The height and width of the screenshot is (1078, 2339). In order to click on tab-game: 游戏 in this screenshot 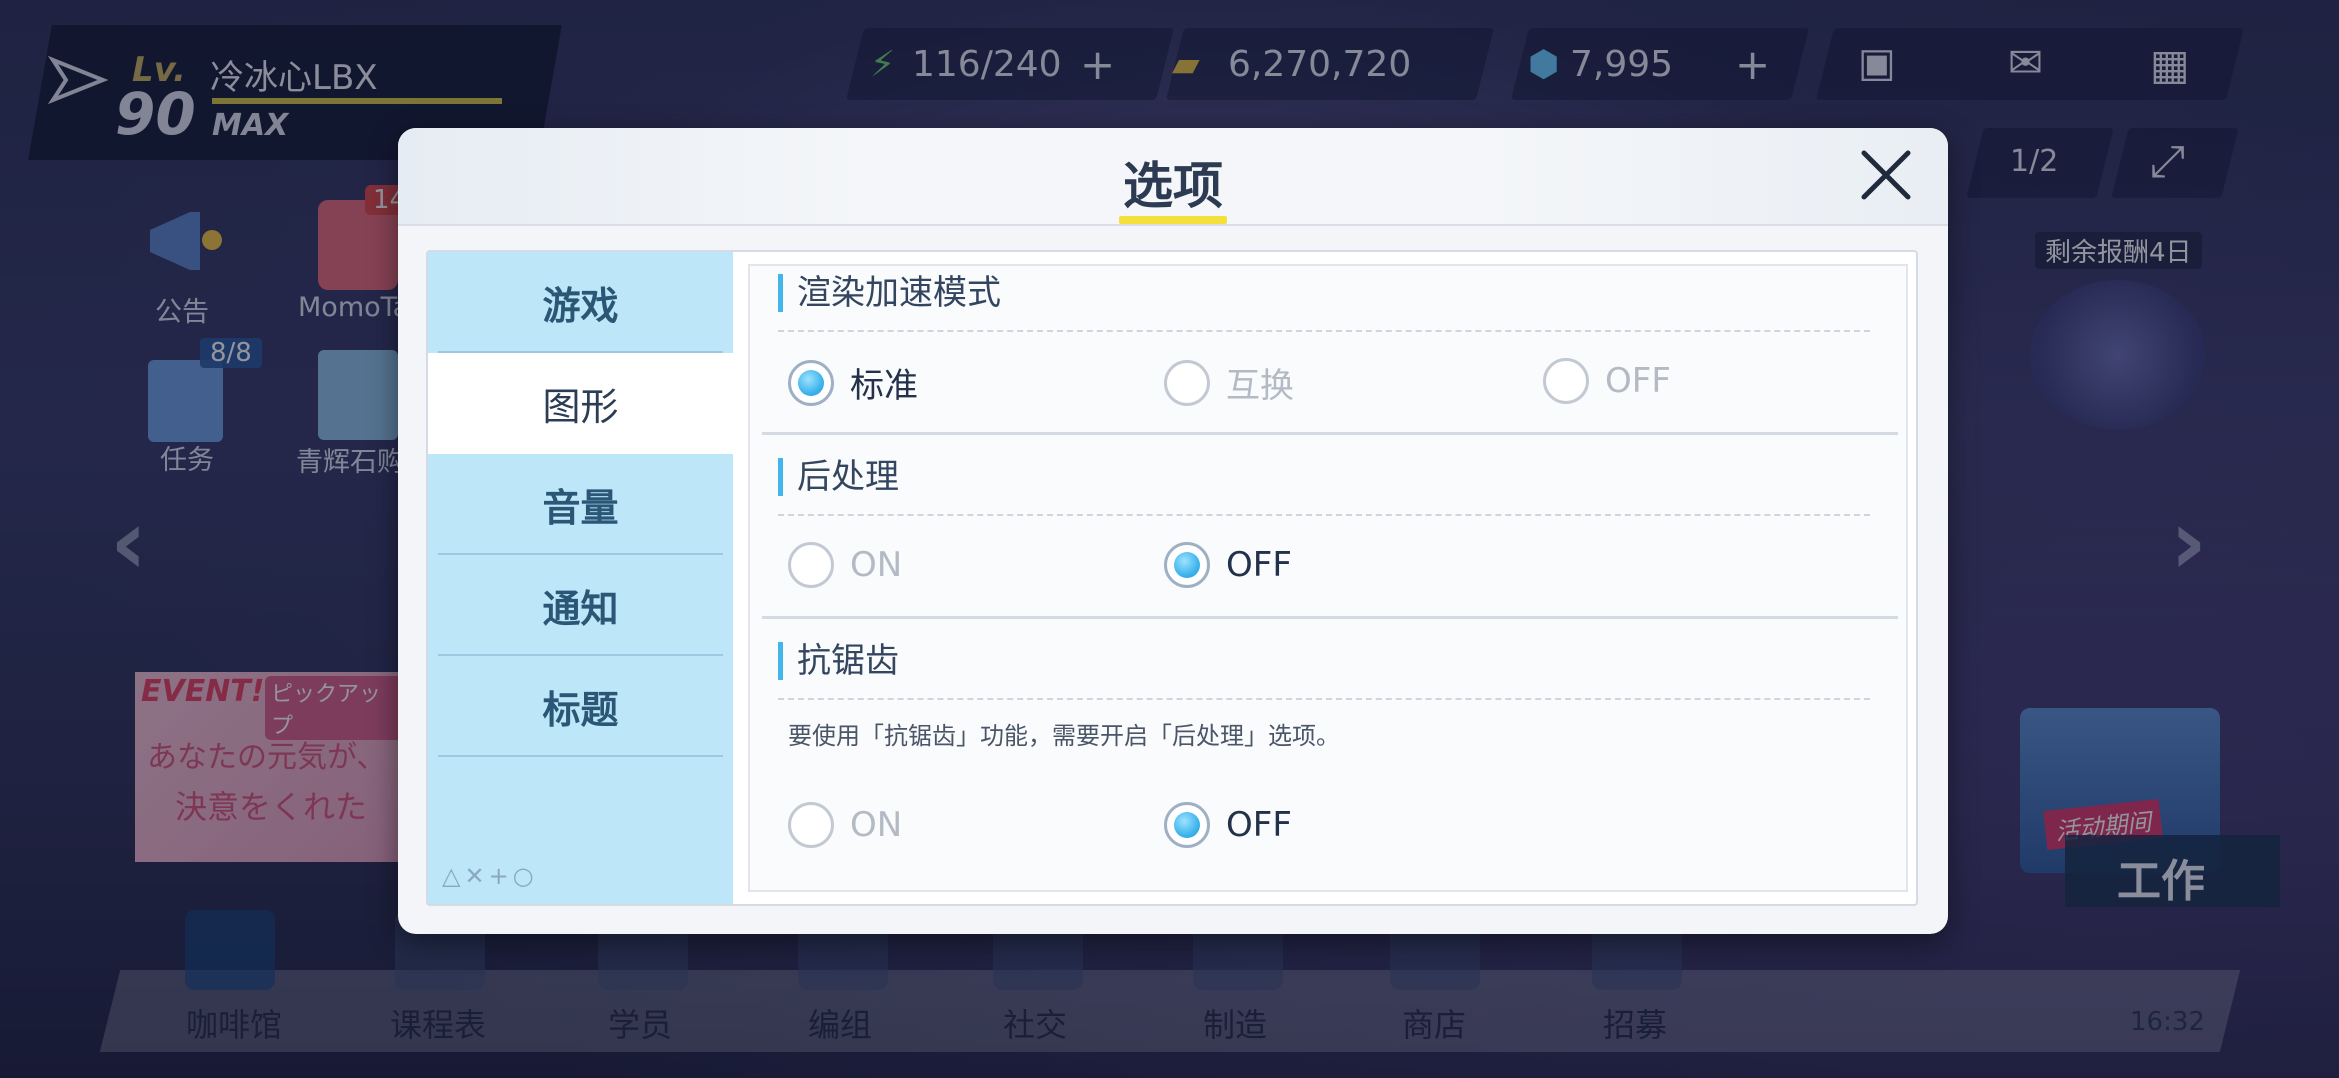, I will do `click(580, 302)`.